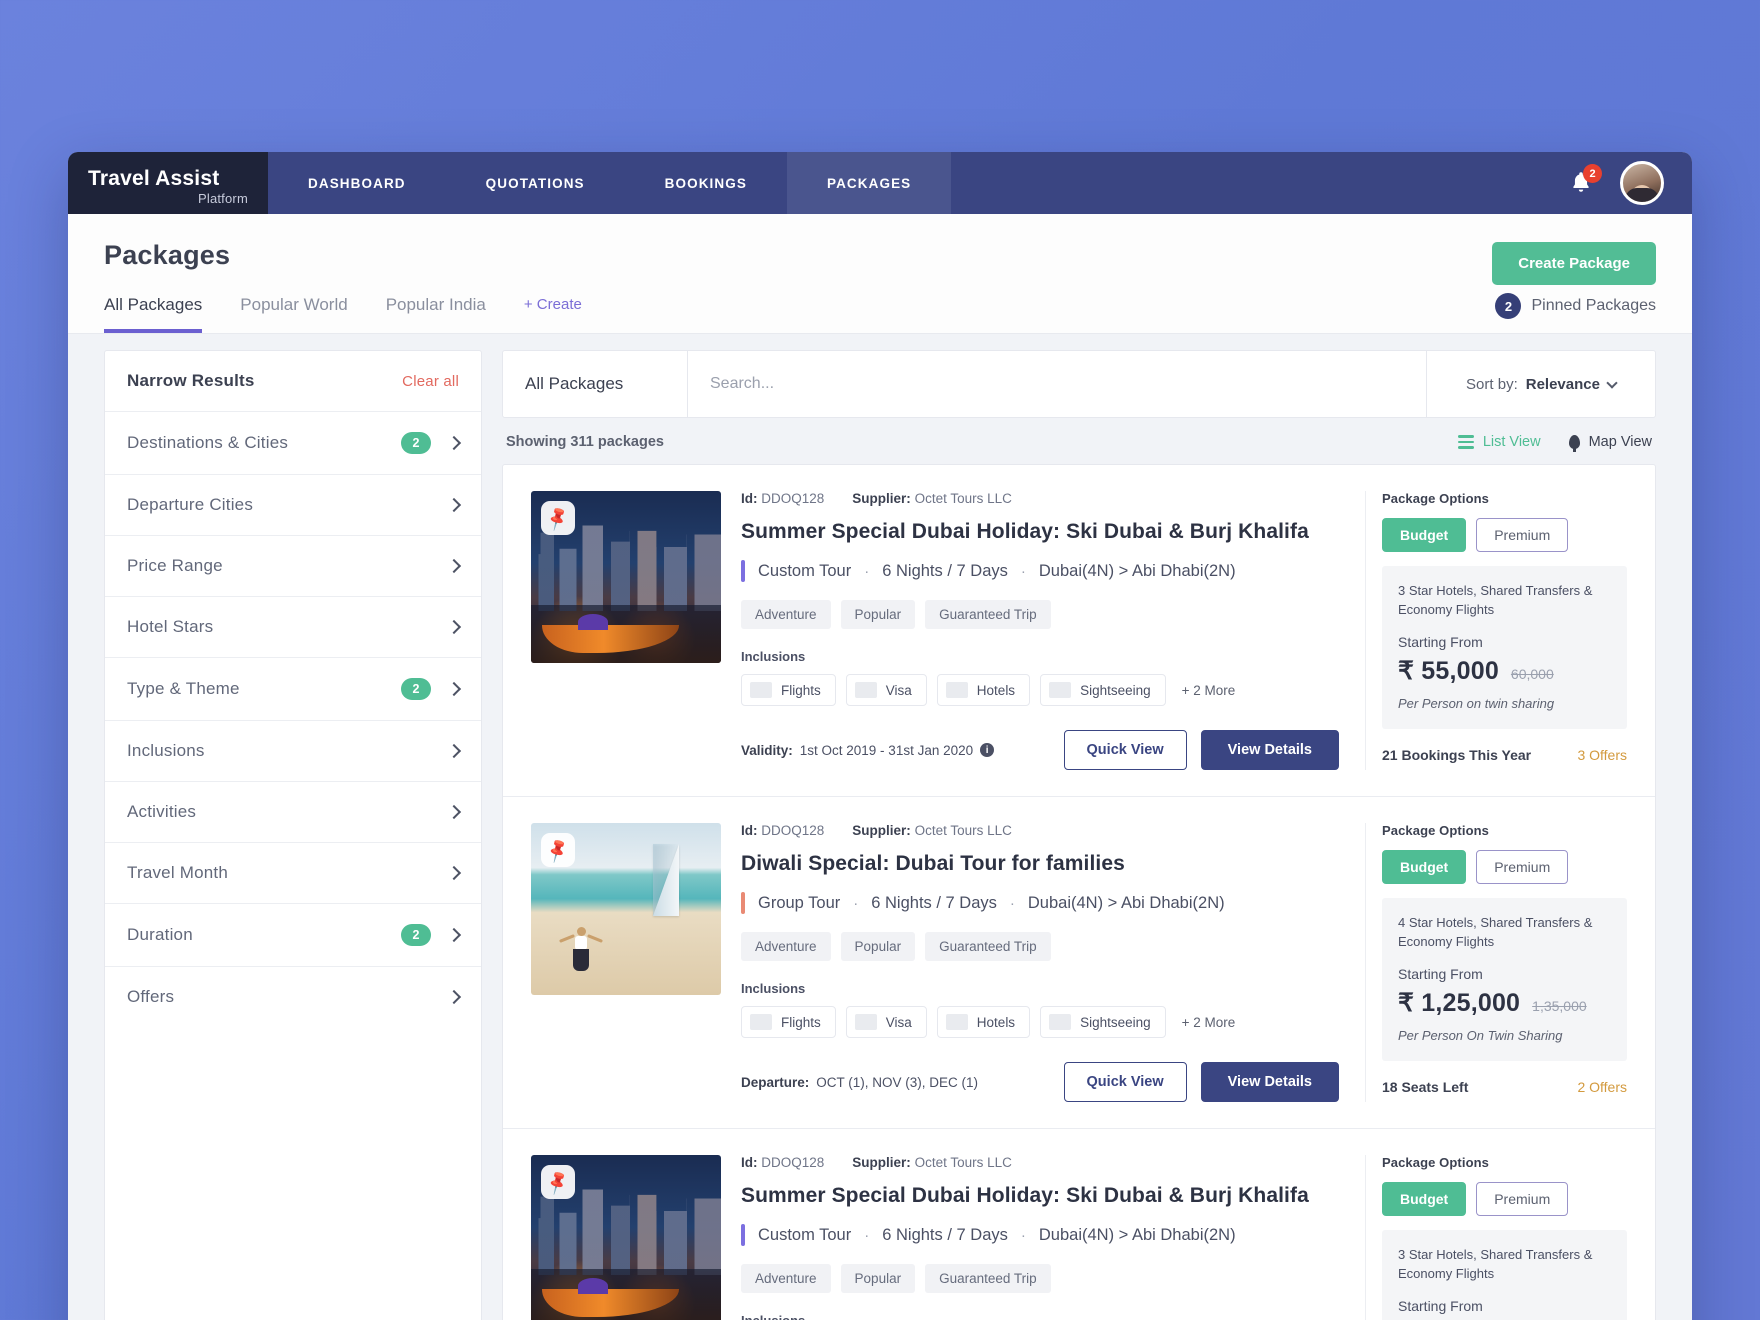 The height and width of the screenshot is (1320, 1760). What do you see at coordinates (761, 690) in the screenshot?
I see `flight-icon` at bounding box center [761, 690].